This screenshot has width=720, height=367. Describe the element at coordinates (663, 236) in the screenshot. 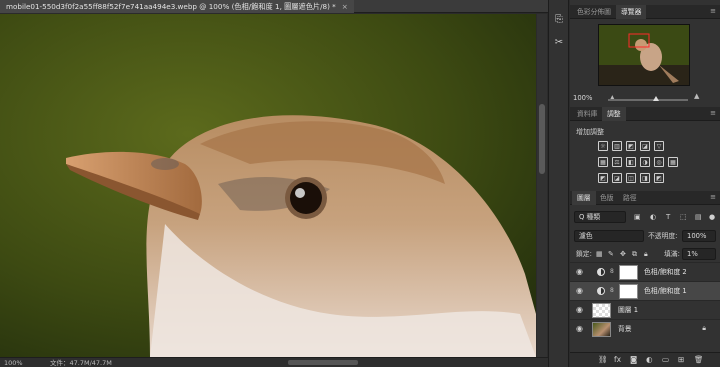

I see `opacity-label: 不透明度:` at that location.